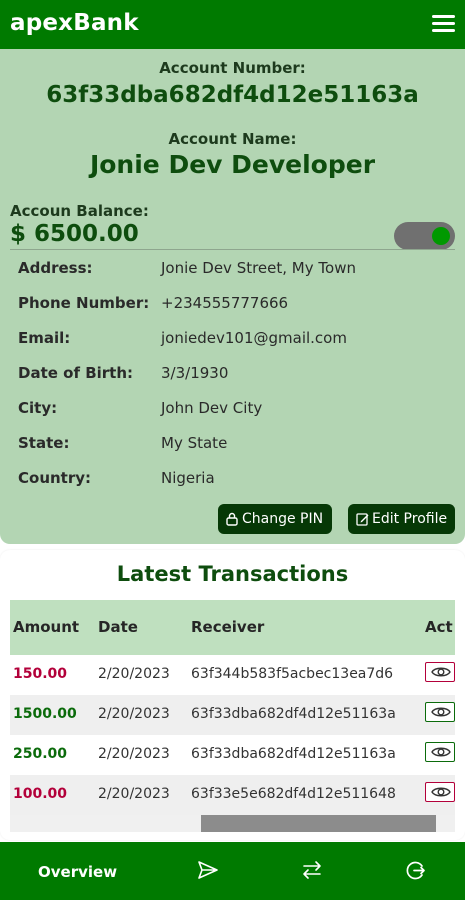 This screenshot has height=900, width=465. What do you see at coordinates (77, 872) in the screenshot?
I see `nav-overview: Overview` at bounding box center [77, 872].